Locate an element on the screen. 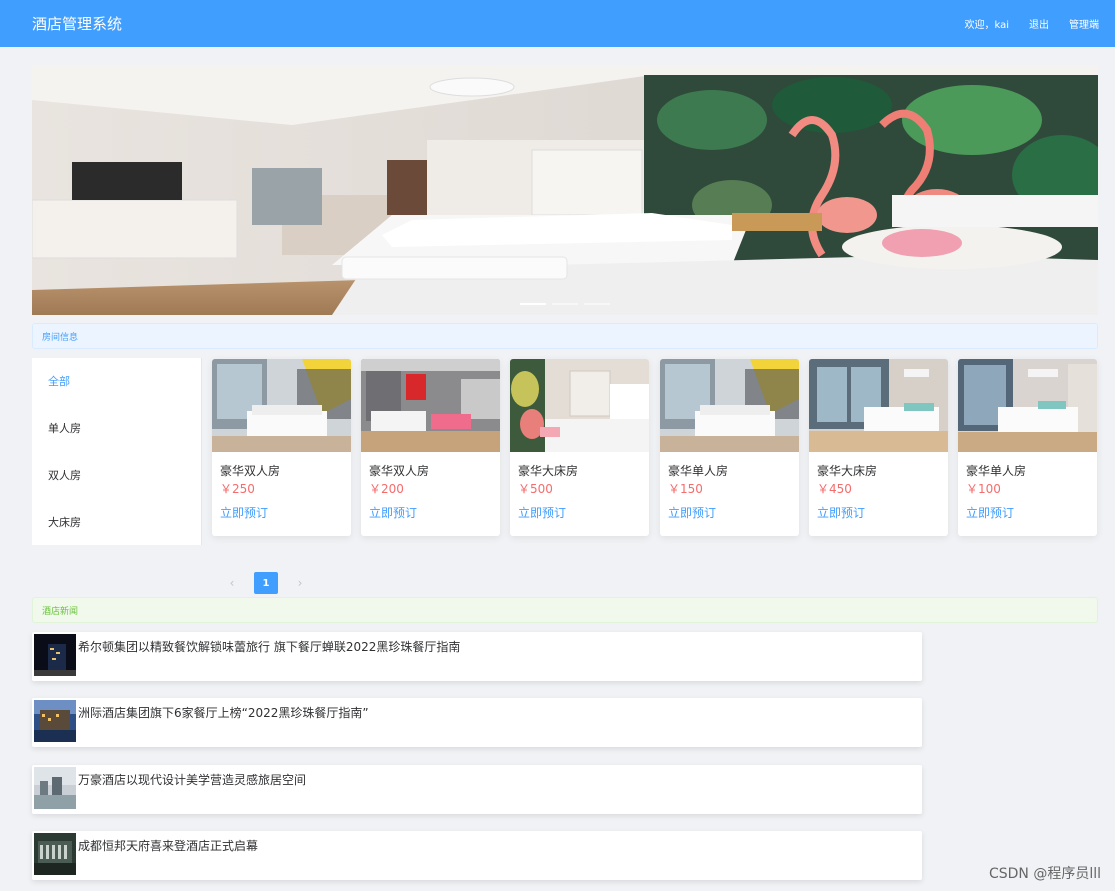 The width and height of the screenshot is (1115, 891). room-category-menu: 全部 单人房 双人房 大床房 is located at coordinates (117, 451).